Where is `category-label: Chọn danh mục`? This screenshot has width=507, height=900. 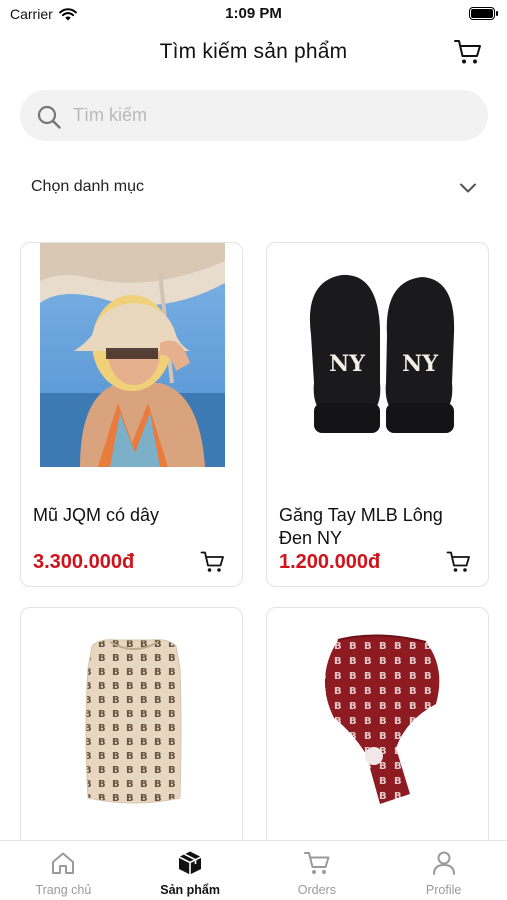
category-label: Chọn danh mục is located at coordinates (87, 186).